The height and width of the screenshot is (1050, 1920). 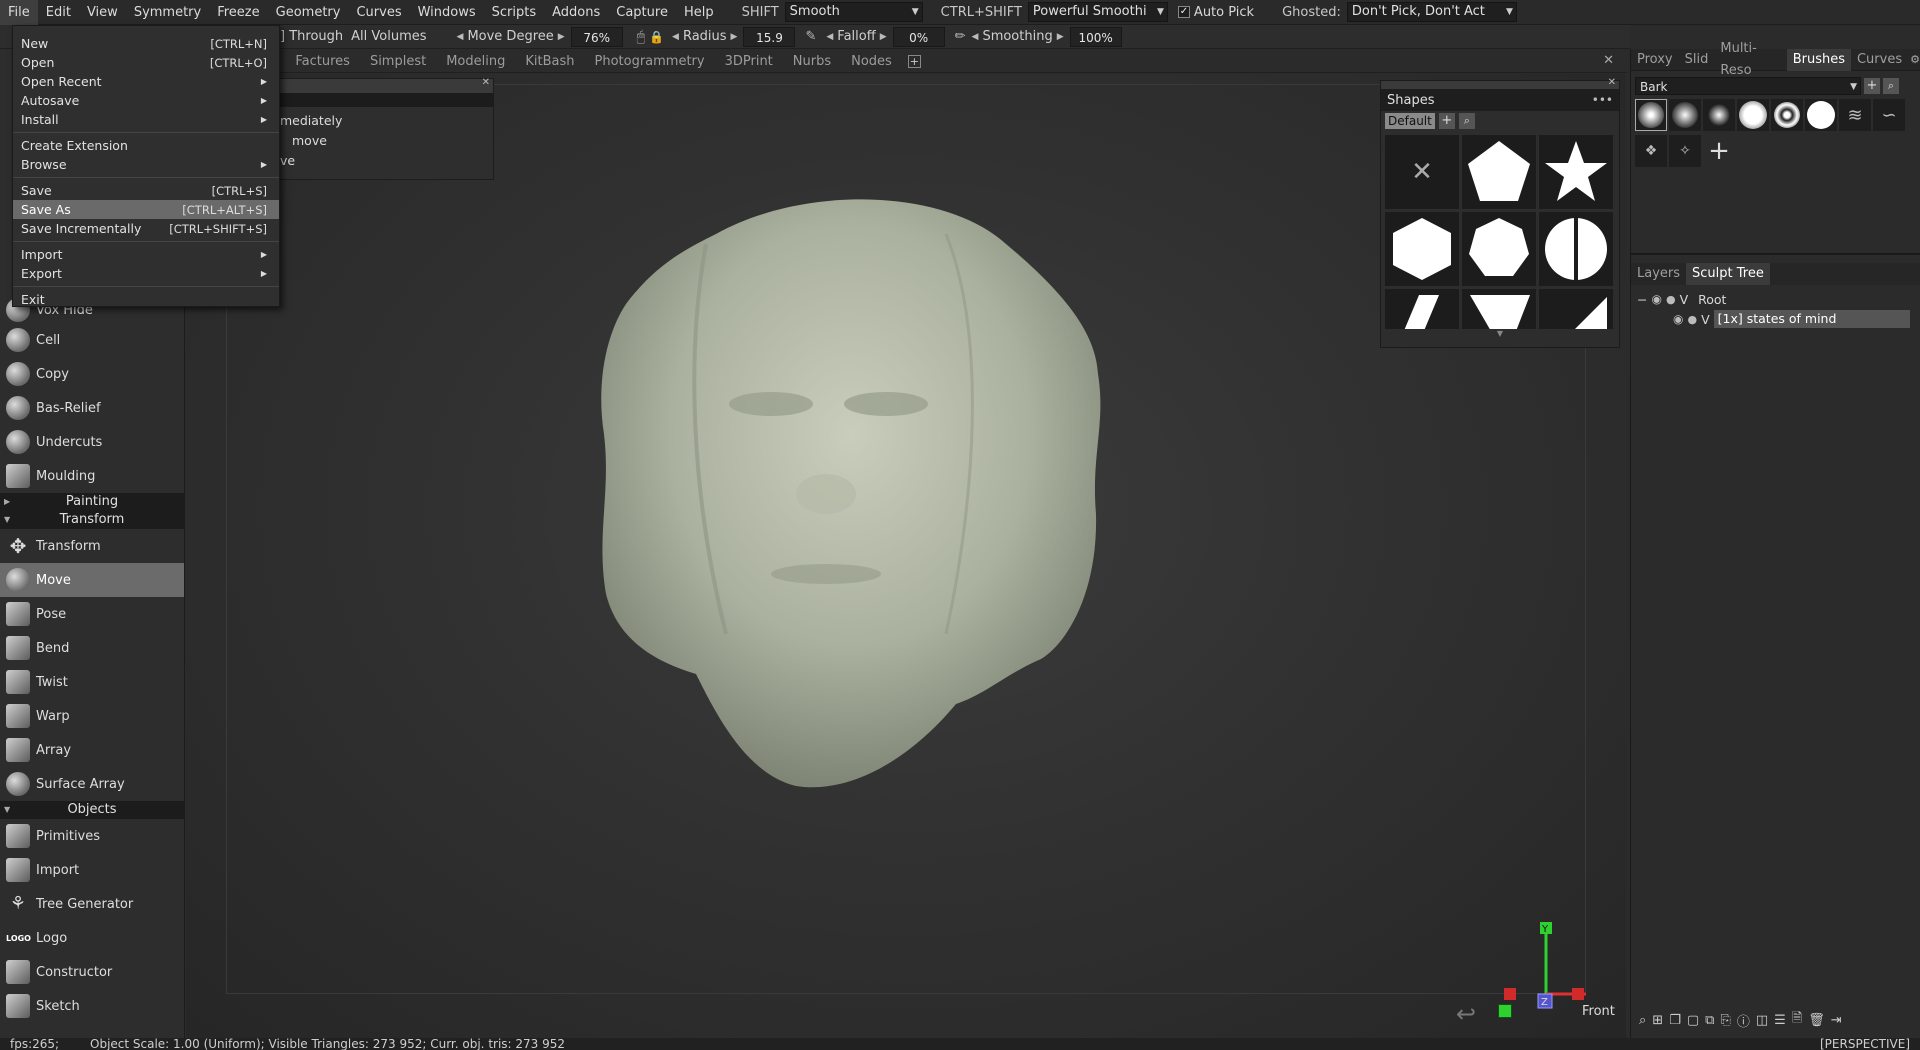 What do you see at coordinates (810, 36) in the screenshot?
I see `pen-pressure-icon: ✎` at bounding box center [810, 36].